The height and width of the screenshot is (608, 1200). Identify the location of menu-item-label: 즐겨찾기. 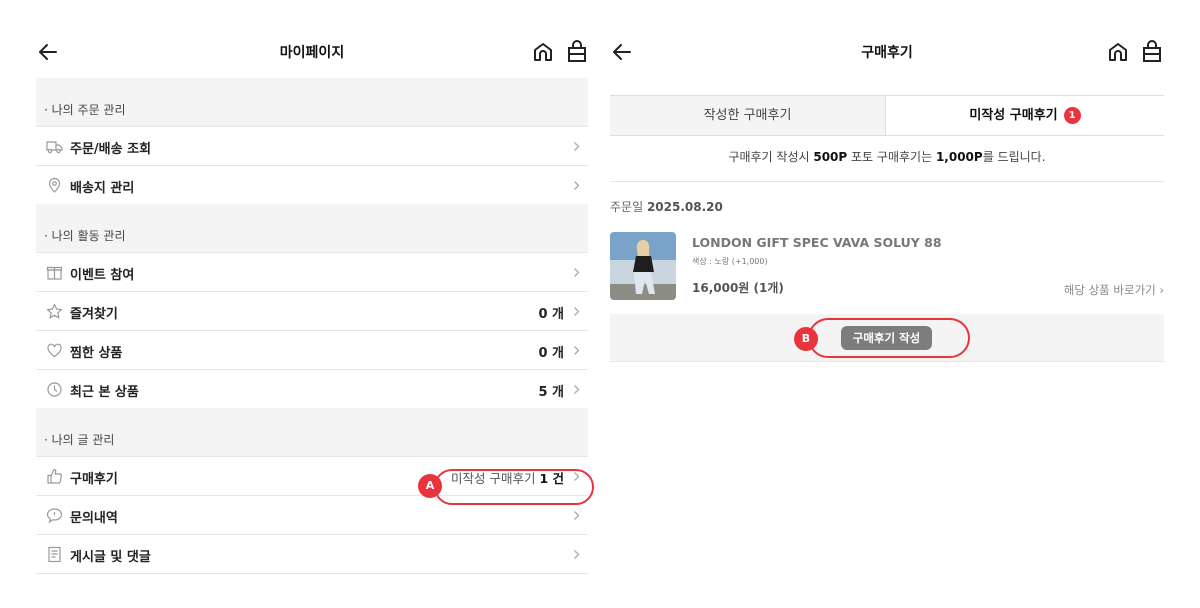
(94, 314).